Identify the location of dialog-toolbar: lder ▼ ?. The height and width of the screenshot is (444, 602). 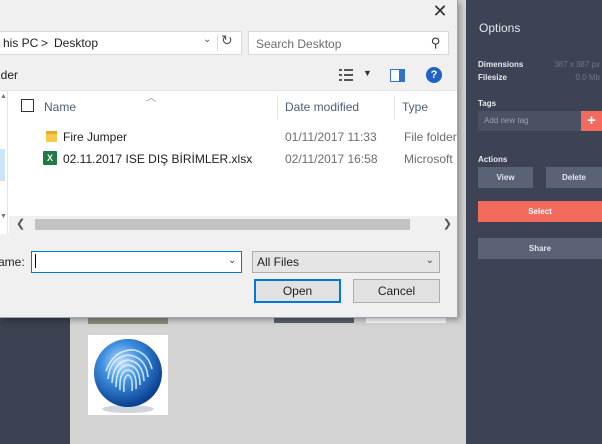
(228, 76).